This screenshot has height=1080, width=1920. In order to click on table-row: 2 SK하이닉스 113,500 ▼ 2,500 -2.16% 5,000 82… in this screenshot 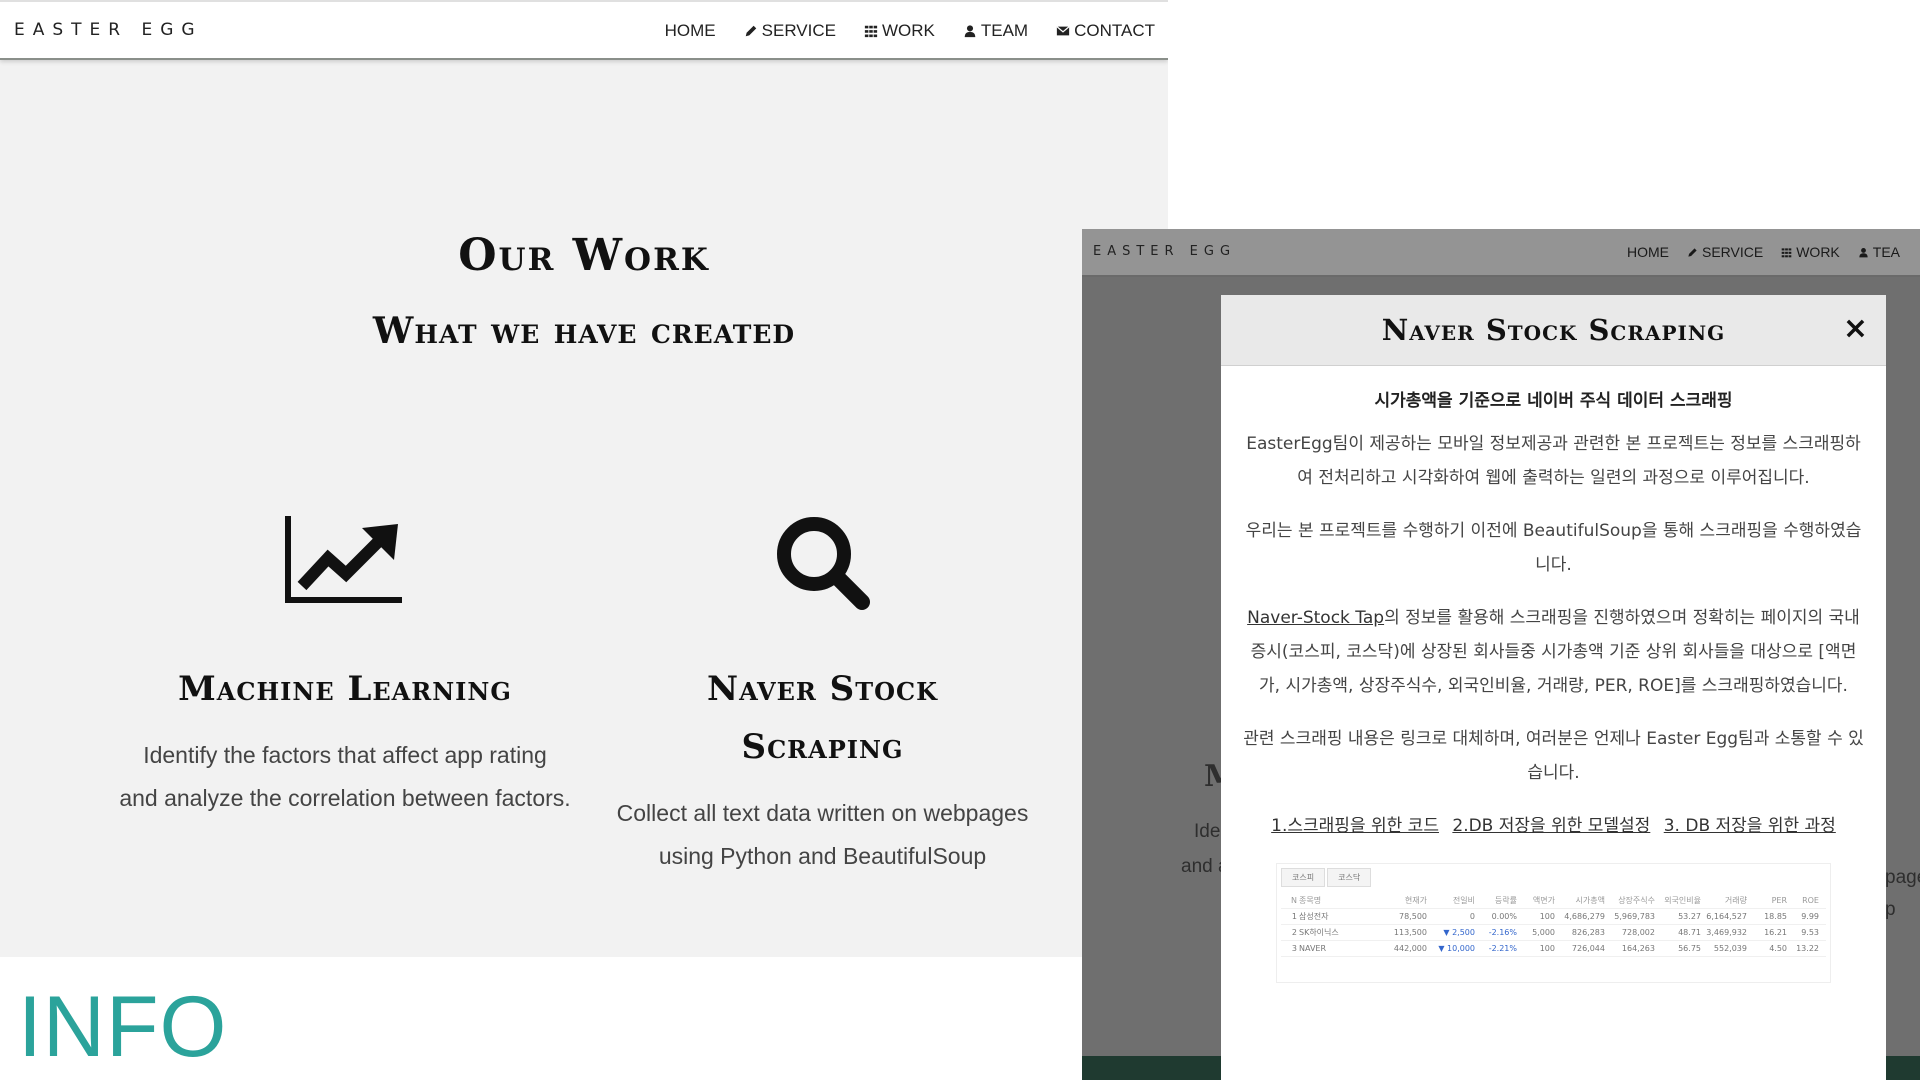, I will do `click(1553, 933)`.